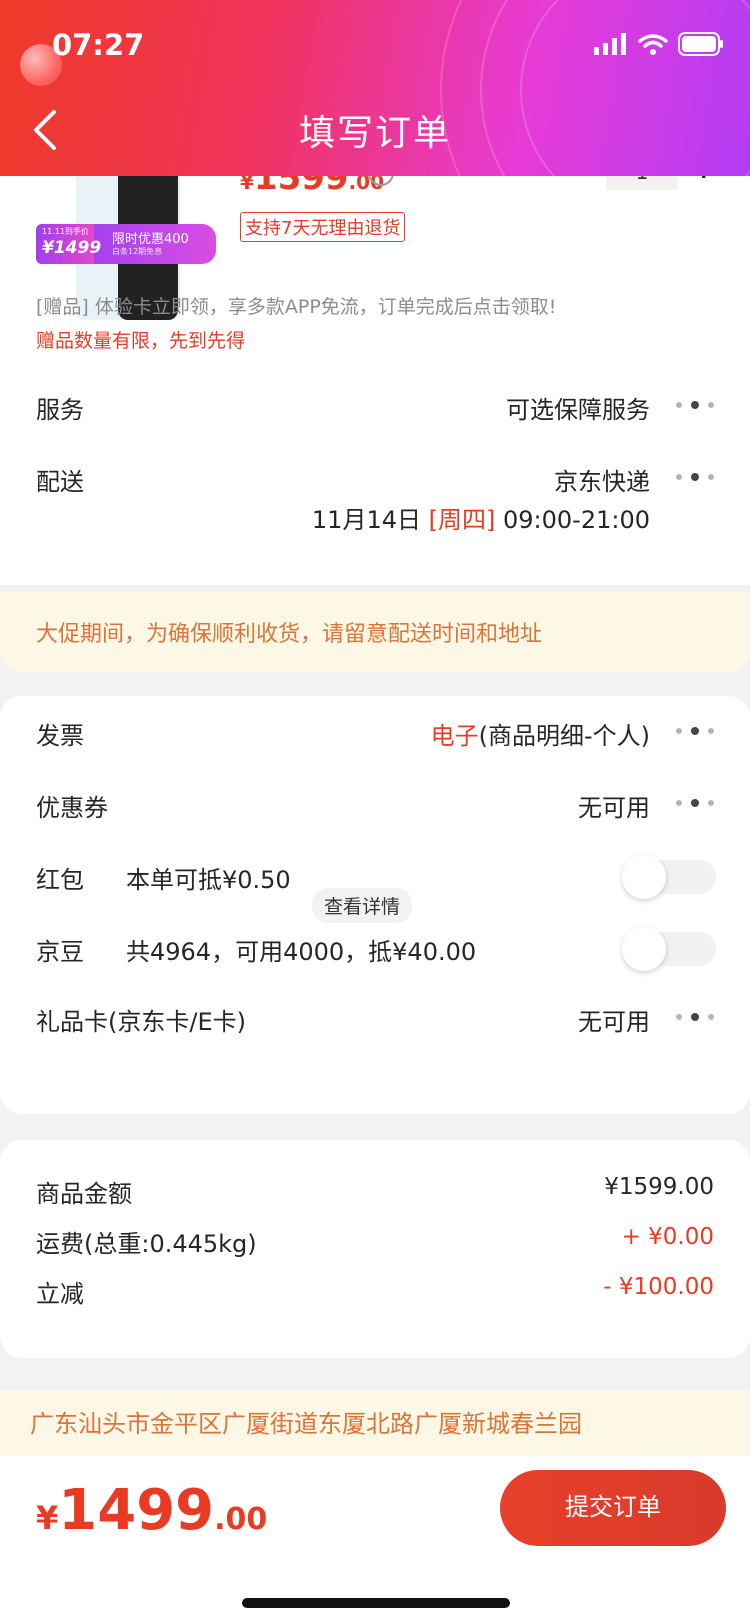  Describe the element at coordinates (658, 1287) in the screenshot. I see `discount-value: - ¥100.00` at that location.